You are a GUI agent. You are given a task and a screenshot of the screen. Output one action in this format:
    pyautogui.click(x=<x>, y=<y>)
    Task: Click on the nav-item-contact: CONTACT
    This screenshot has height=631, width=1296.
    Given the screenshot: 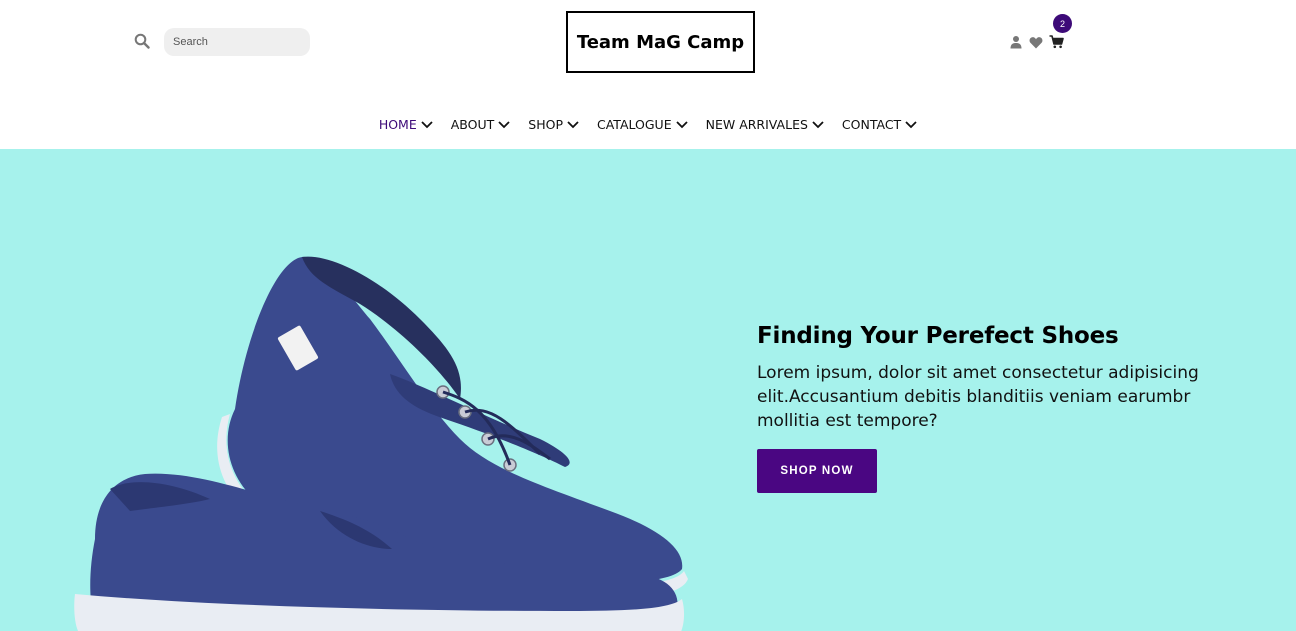 What is the action you would take?
    pyautogui.click(x=879, y=124)
    